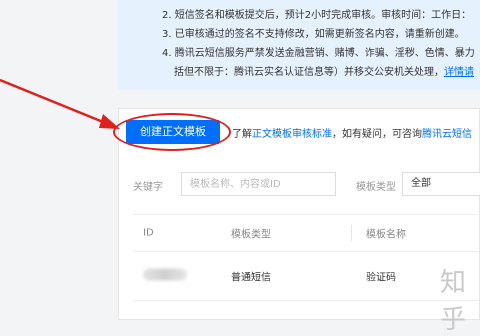 The width and height of the screenshot is (480, 336). Describe the element at coordinates (306, 276) in the screenshot. I see `table-row: 普通短信 验证码` at that location.